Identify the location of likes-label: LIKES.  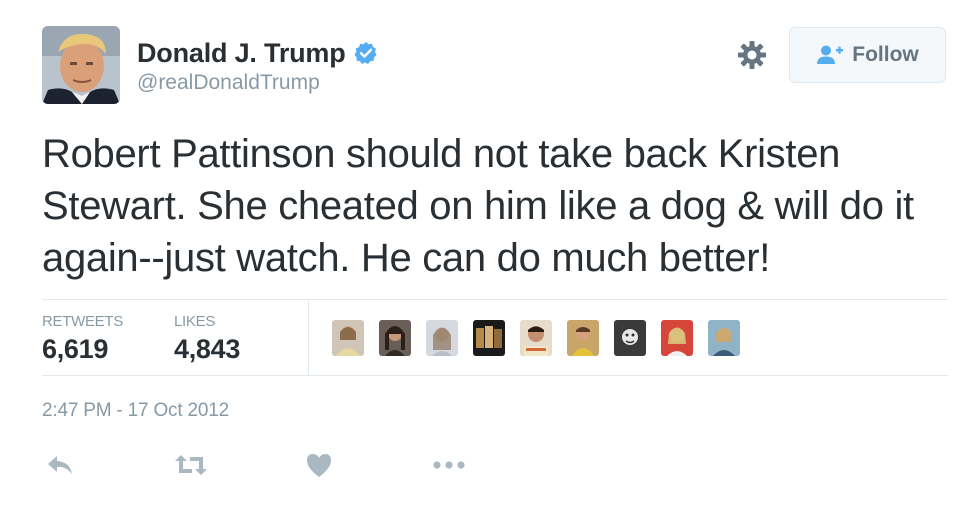
(195, 321).